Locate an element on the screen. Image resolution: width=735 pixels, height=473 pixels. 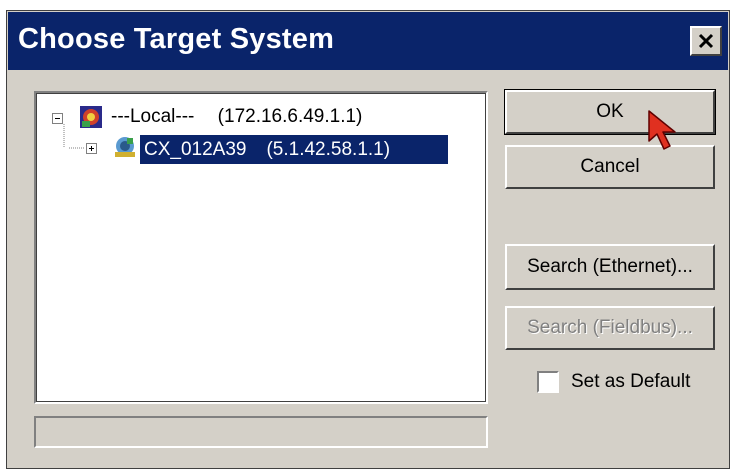
network-device-icon is located at coordinates (125, 147).